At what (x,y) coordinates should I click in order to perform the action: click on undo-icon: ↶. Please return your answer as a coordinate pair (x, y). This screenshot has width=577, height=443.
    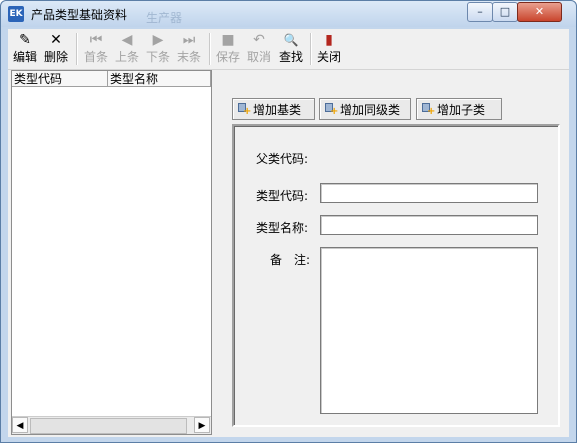
    Looking at the image, I should click on (259, 40).